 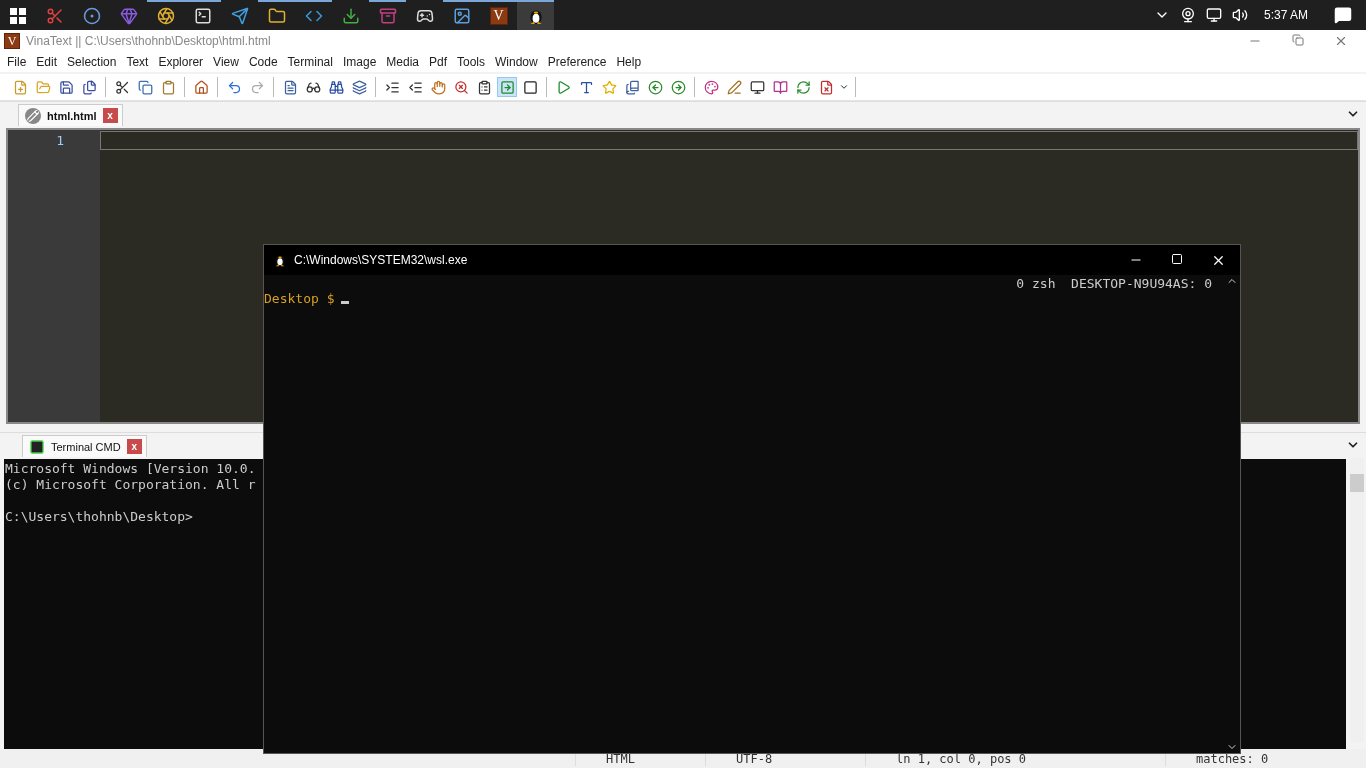 What do you see at coordinates (99, 517) in the screenshot?
I see `terminal-prompt: C:\Users\thohnb\Desktop>` at bounding box center [99, 517].